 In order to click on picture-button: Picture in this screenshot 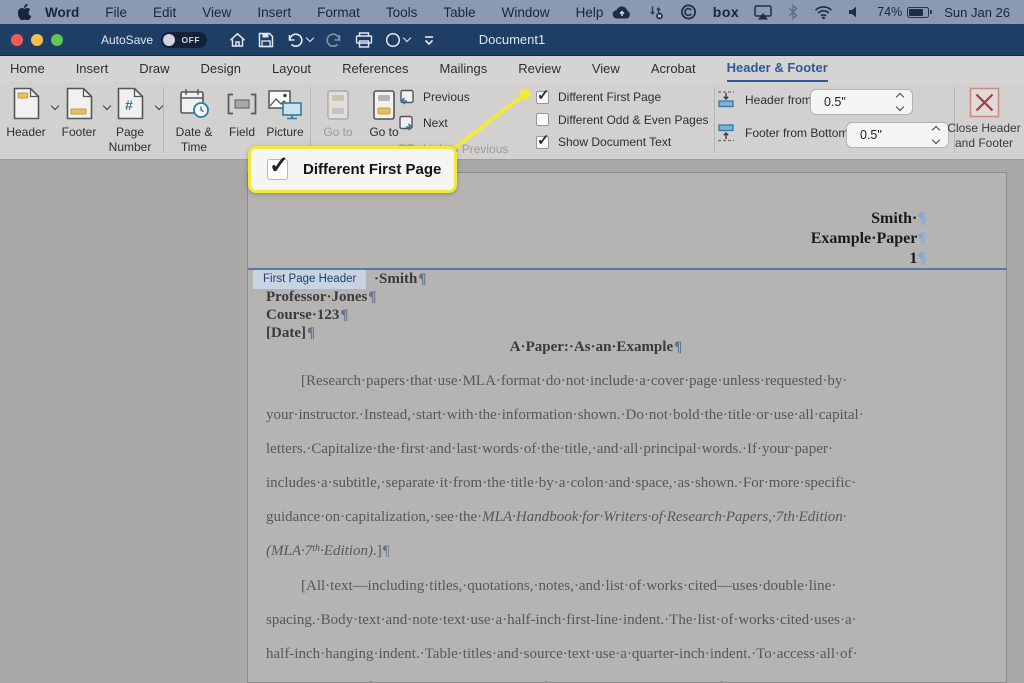, I will do `click(285, 113)`.